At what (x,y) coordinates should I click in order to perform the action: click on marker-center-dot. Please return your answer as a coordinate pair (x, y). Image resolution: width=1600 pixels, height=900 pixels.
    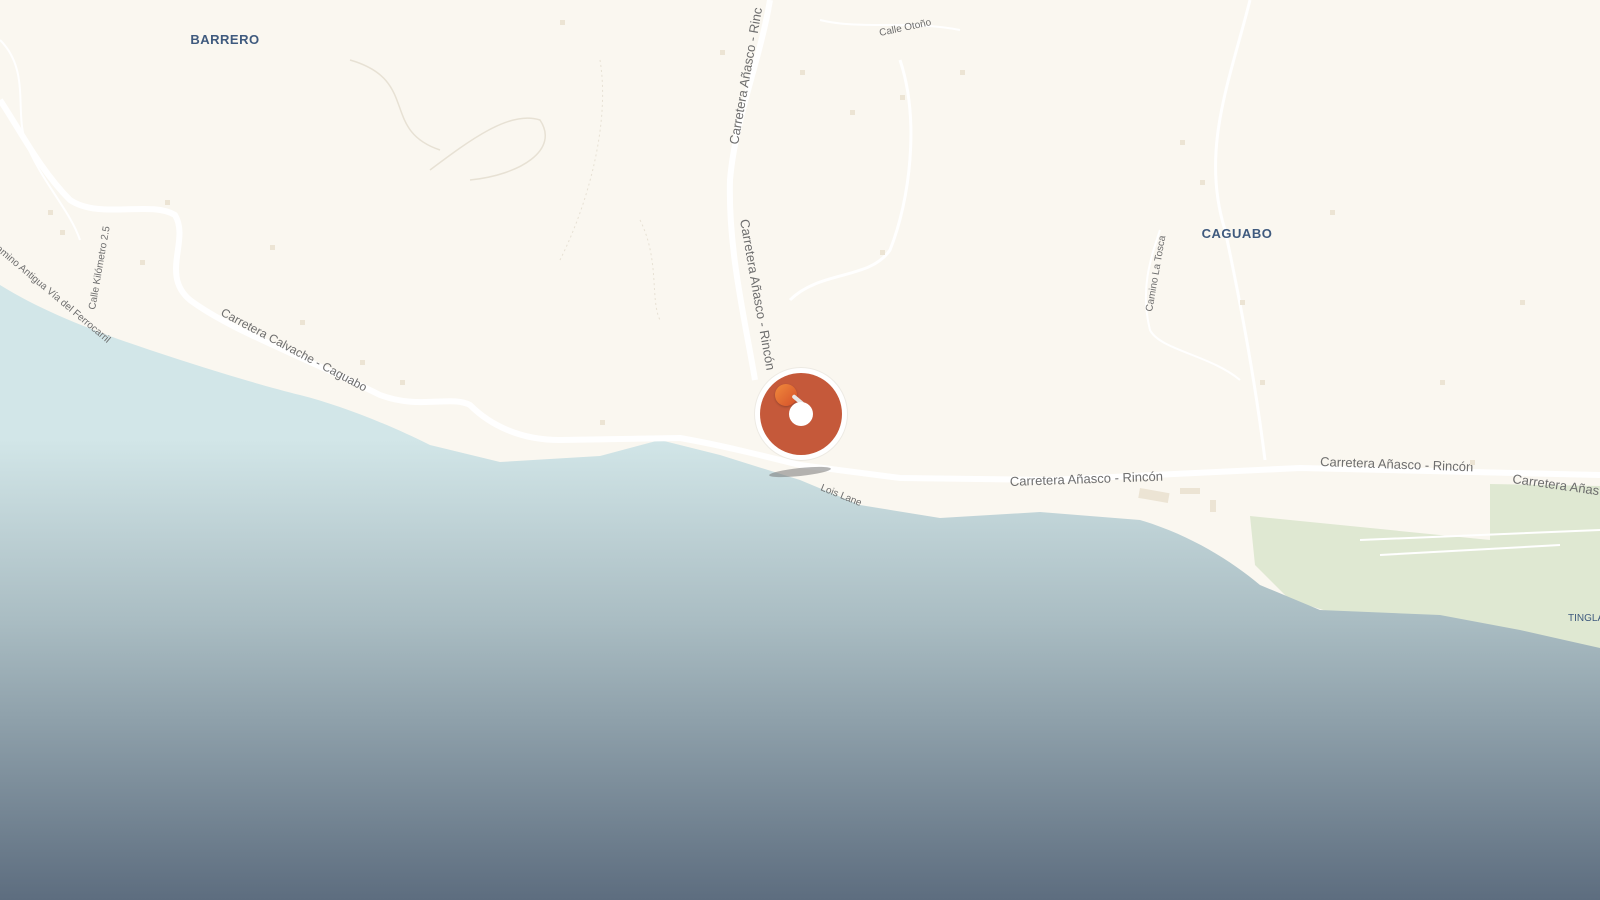
    Looking at the image, I should click on (801, 414).